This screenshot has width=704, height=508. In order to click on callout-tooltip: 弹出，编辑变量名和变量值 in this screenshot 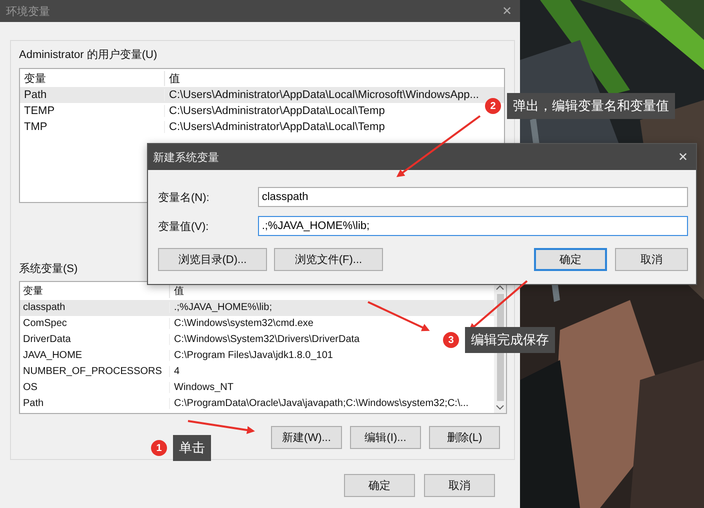, I will do `click(591, 106)`.